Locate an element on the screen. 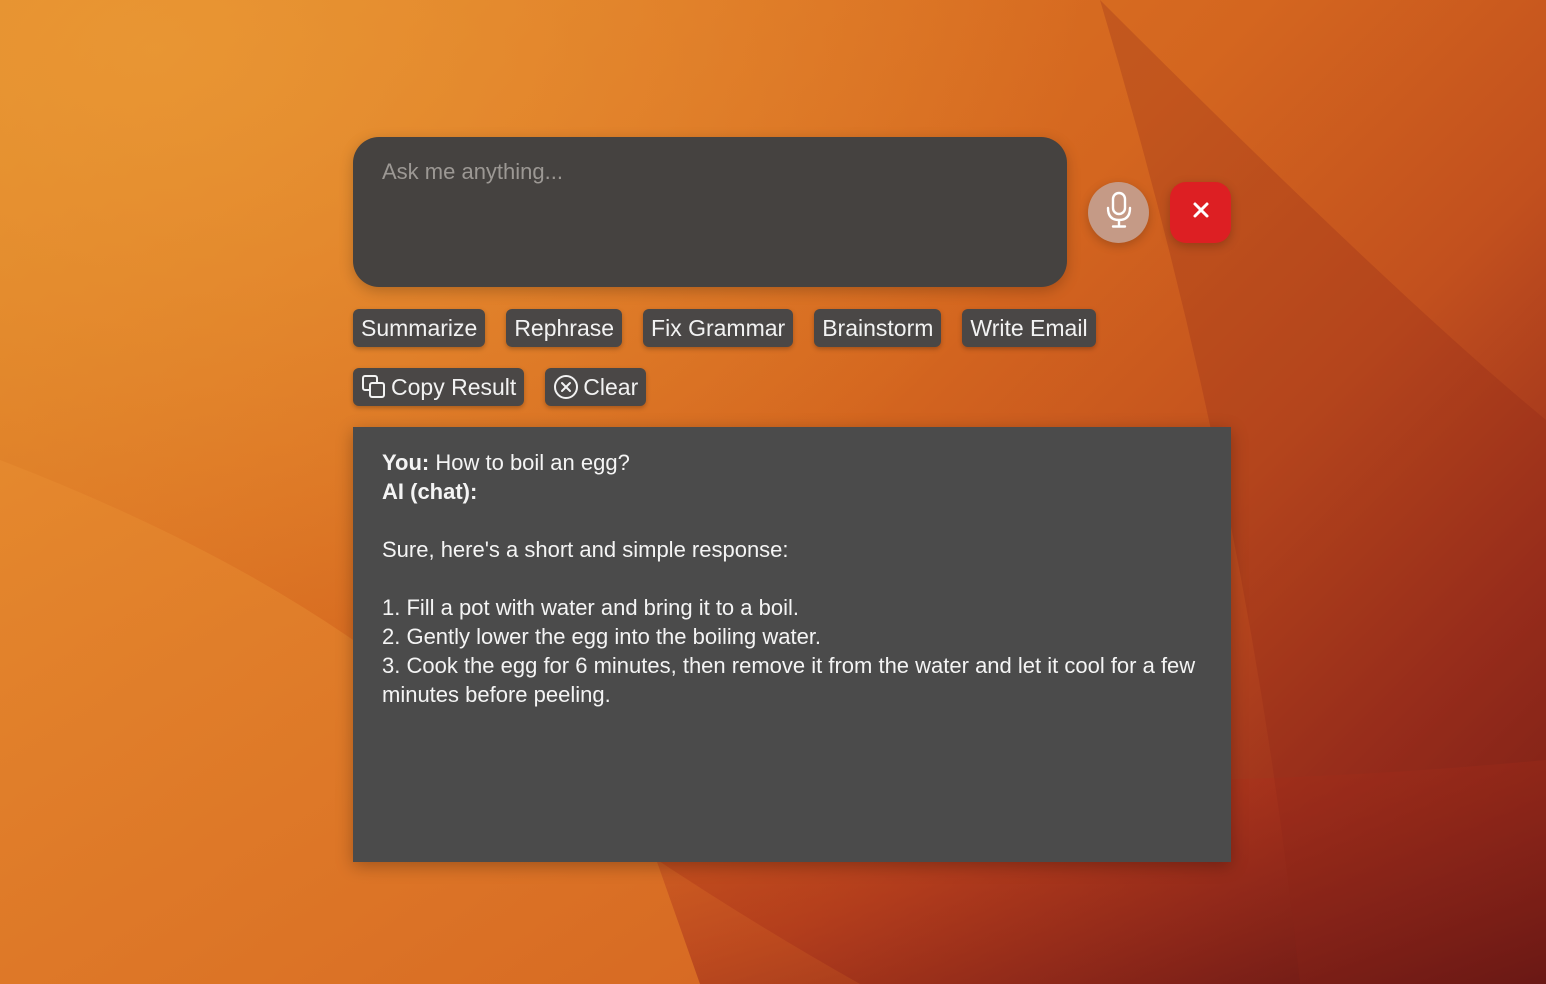 Image resolution: width=1546 pixels, height=984 pixels. brainstorm-button: Brainstorm is located at coordinates (878, 328).